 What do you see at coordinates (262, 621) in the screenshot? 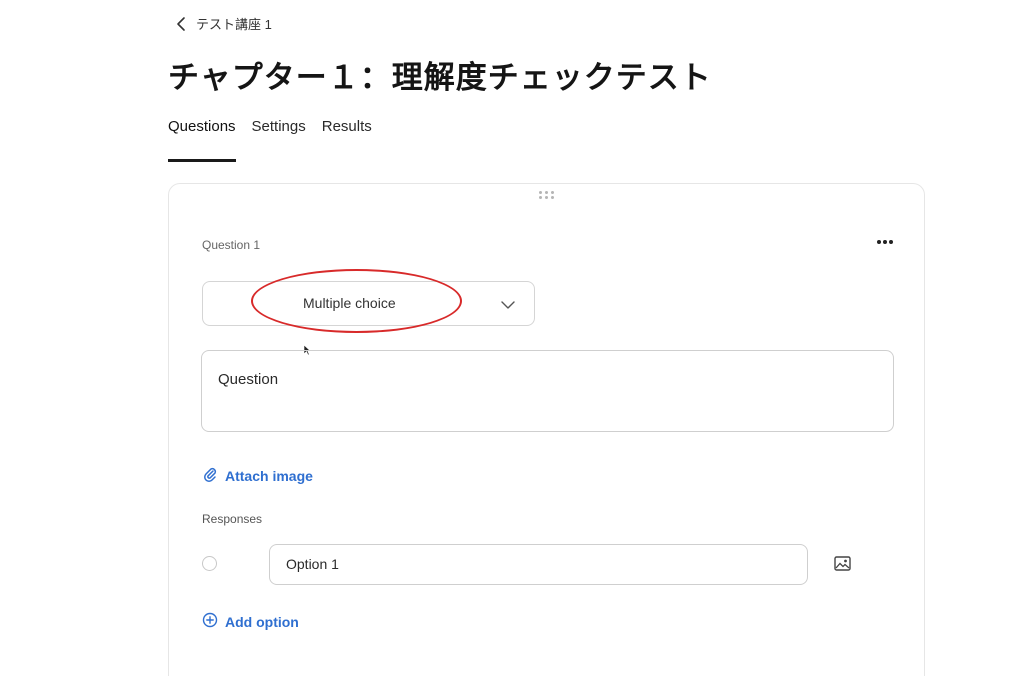
I see `add-option-label: Add option` at bounding box center [262, 621].